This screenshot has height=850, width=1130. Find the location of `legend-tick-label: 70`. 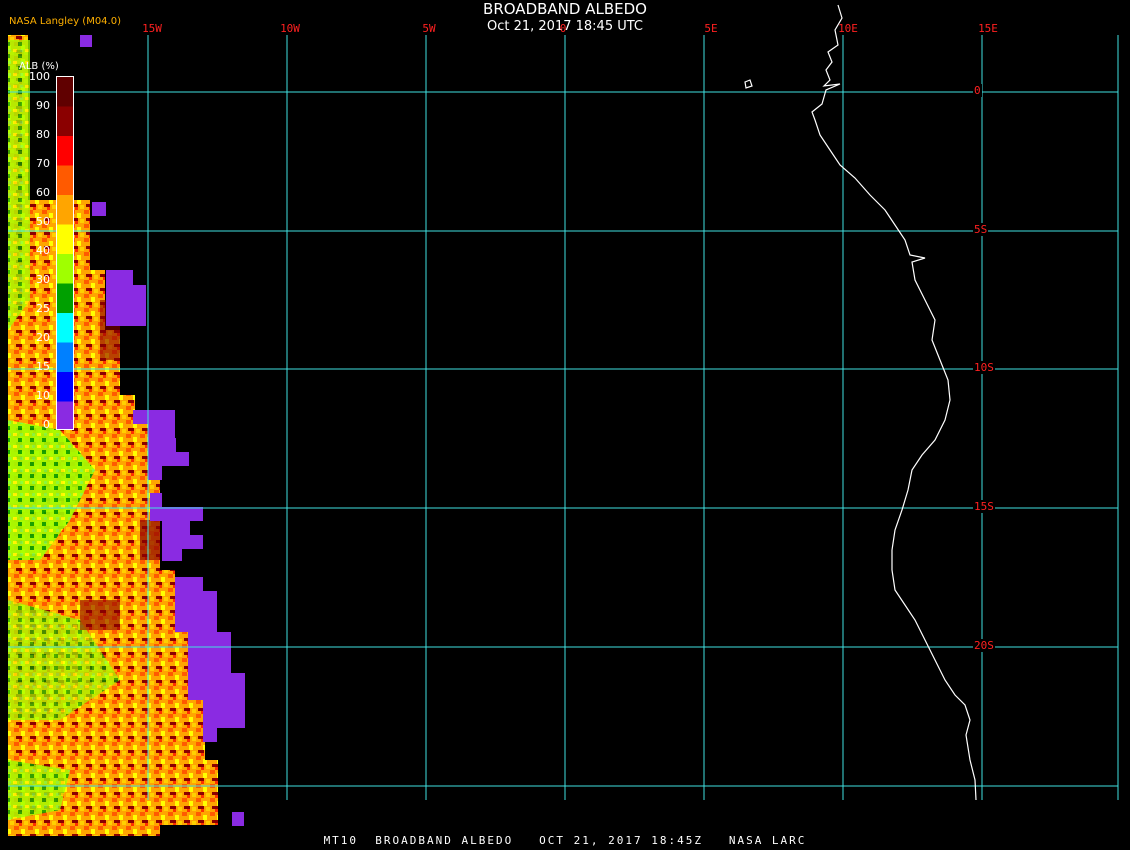

legend-tick-label: 70 is located at coordinates (43, 163).